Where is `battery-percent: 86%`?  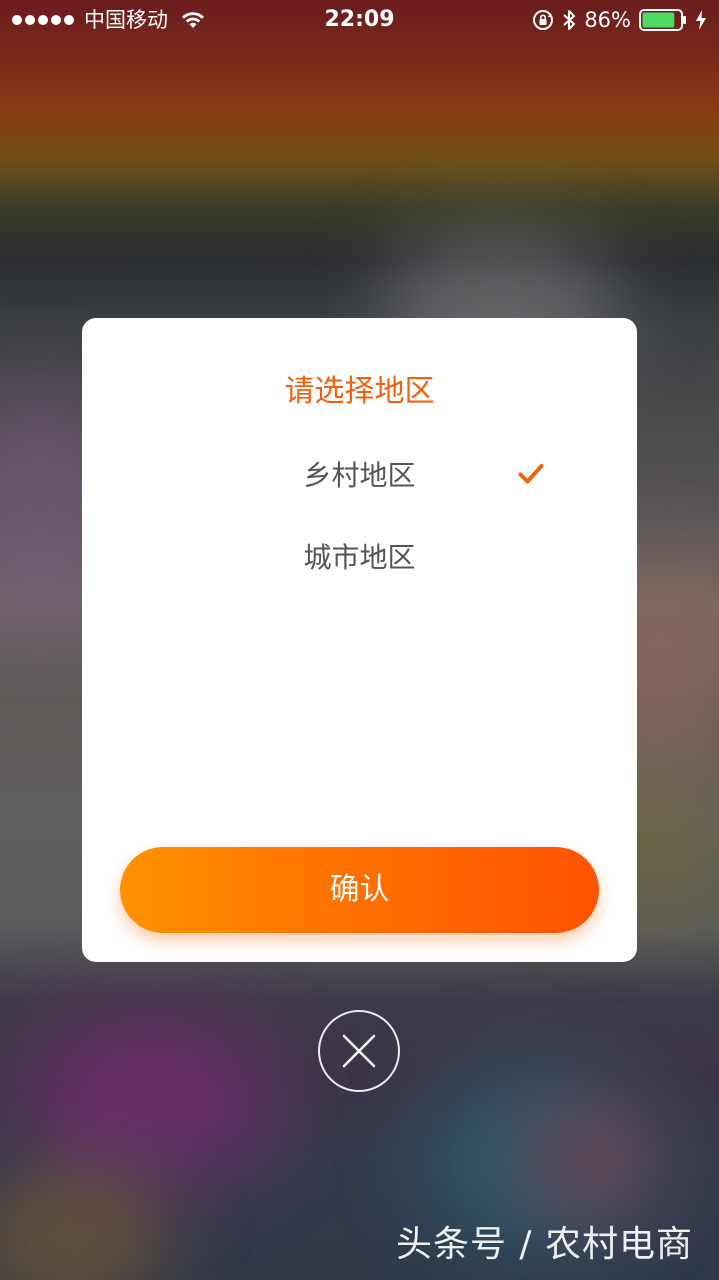 battery-percent: 86% is located at coordinates (607, 20).